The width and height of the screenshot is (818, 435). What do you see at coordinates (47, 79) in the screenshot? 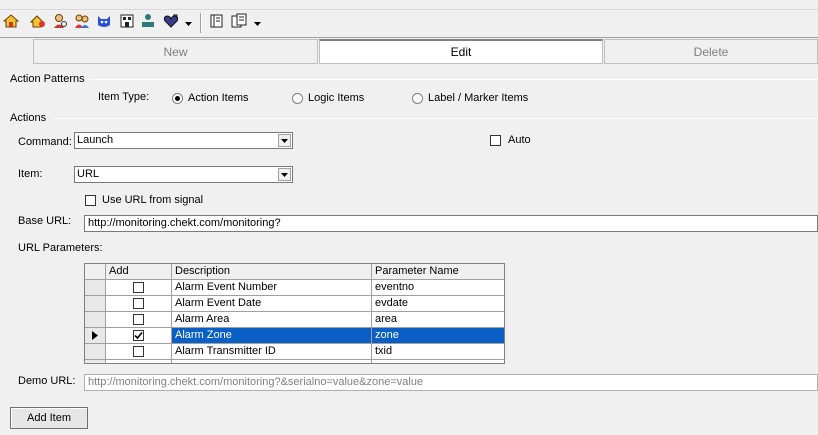
I see `action-patterns-title: Action Patterns` at bounding box center [47, 79].